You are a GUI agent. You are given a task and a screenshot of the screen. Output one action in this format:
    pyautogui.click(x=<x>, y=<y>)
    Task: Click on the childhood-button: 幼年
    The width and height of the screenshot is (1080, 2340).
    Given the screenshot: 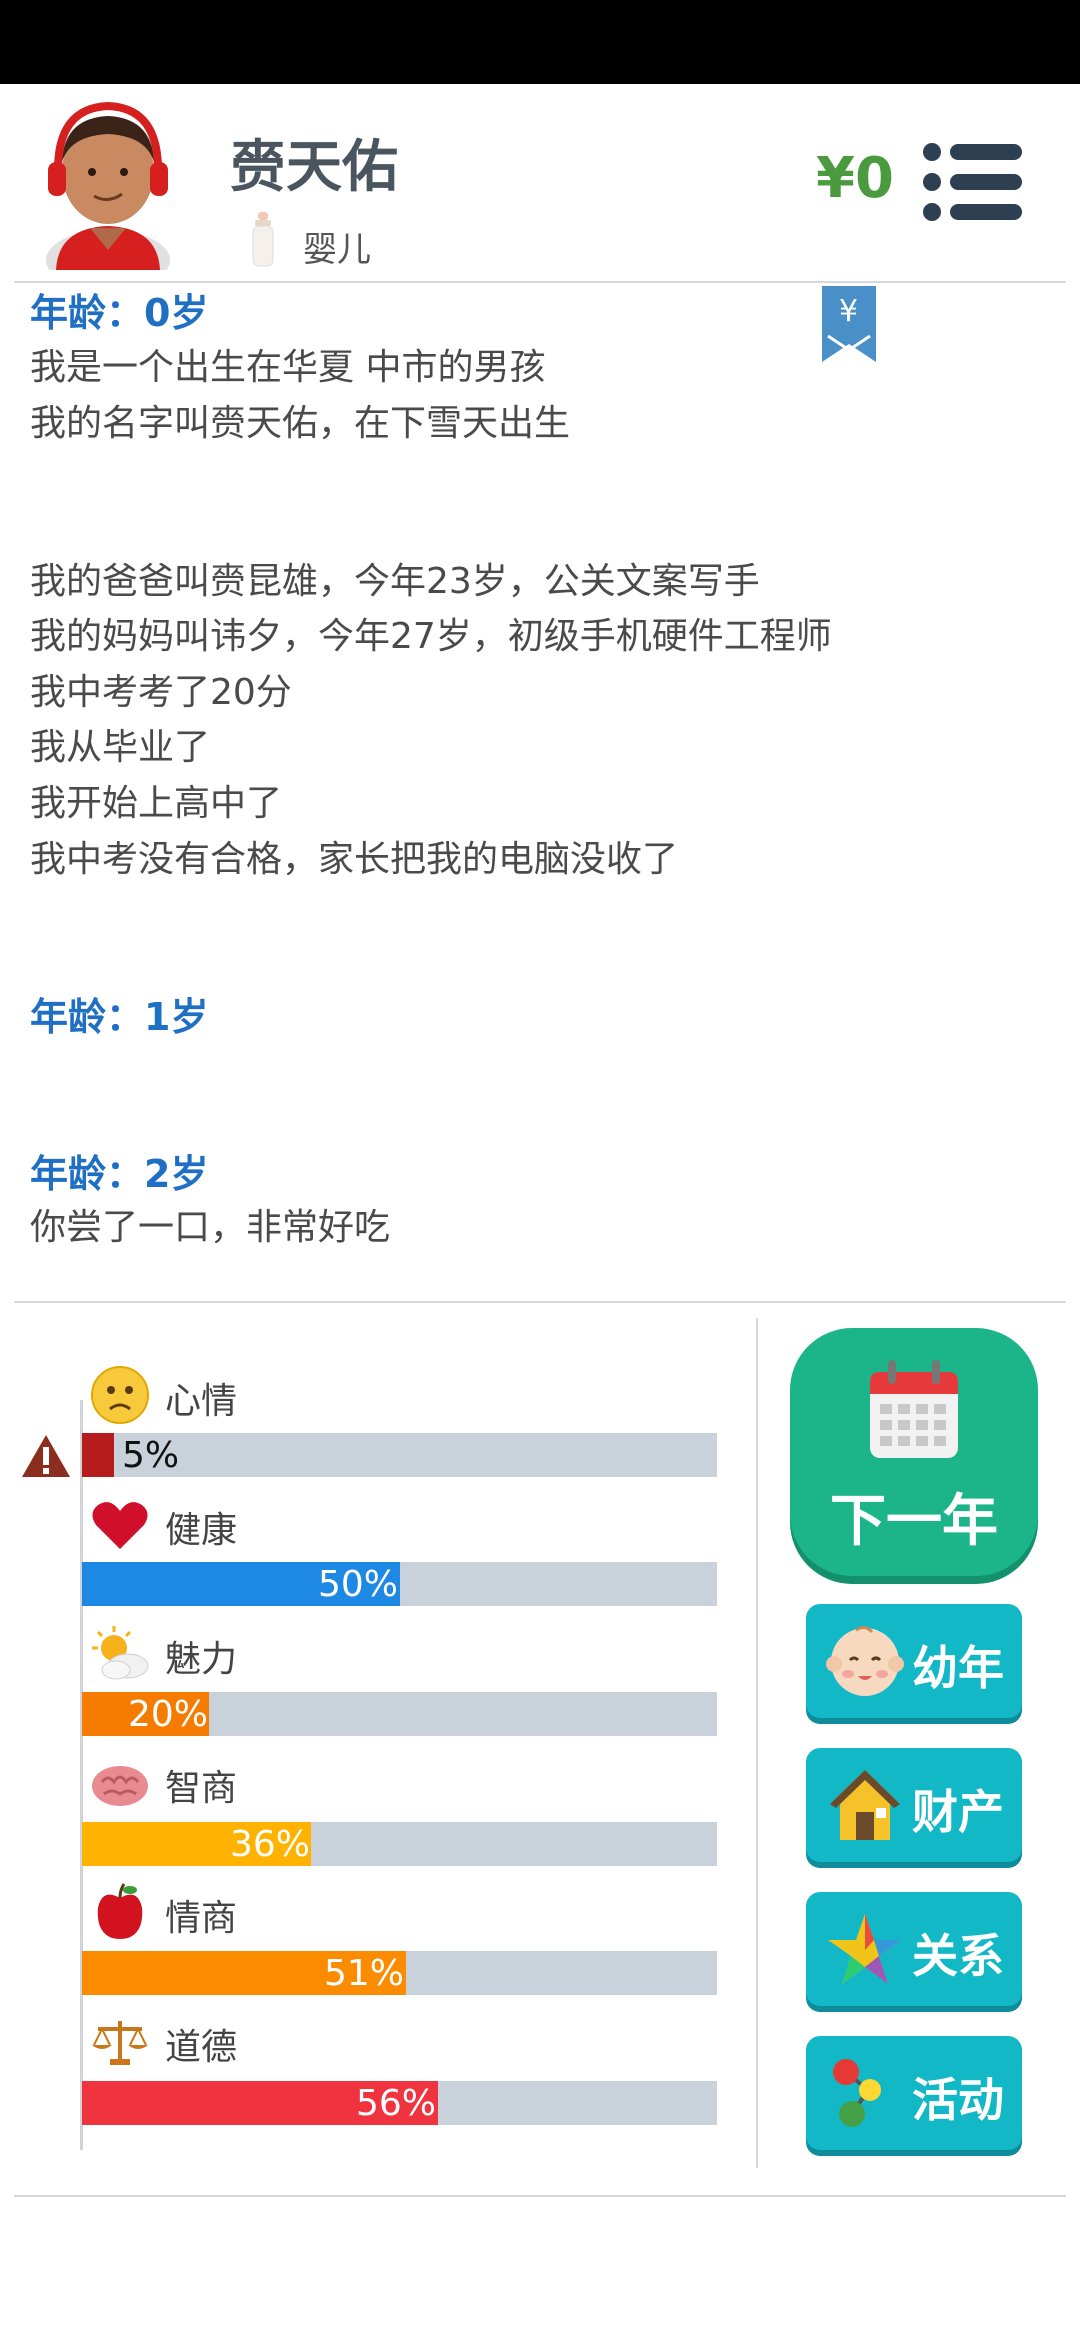 What is the action you would take?
    pyautogui.click(x=914, y=1661)
    